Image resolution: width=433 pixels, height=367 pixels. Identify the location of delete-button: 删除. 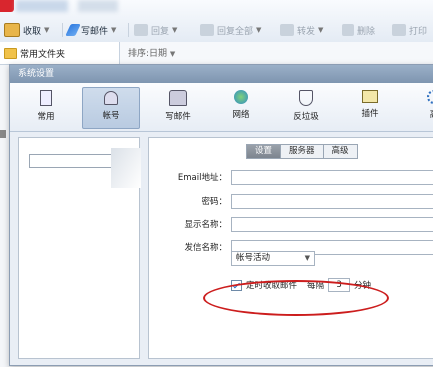
(358, 30).